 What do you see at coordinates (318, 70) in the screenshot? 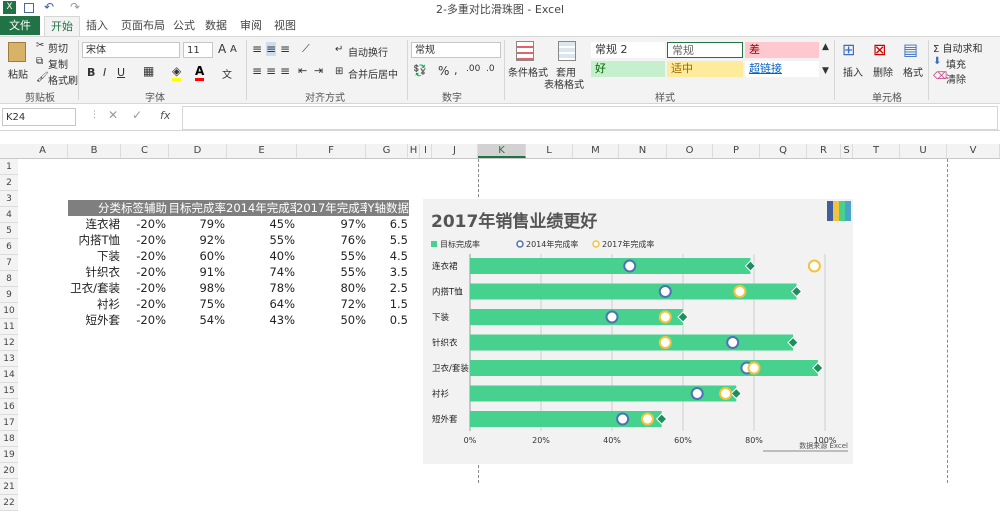
I see `increase-indent-icon: ⇥` at bounding box center [318, 70].